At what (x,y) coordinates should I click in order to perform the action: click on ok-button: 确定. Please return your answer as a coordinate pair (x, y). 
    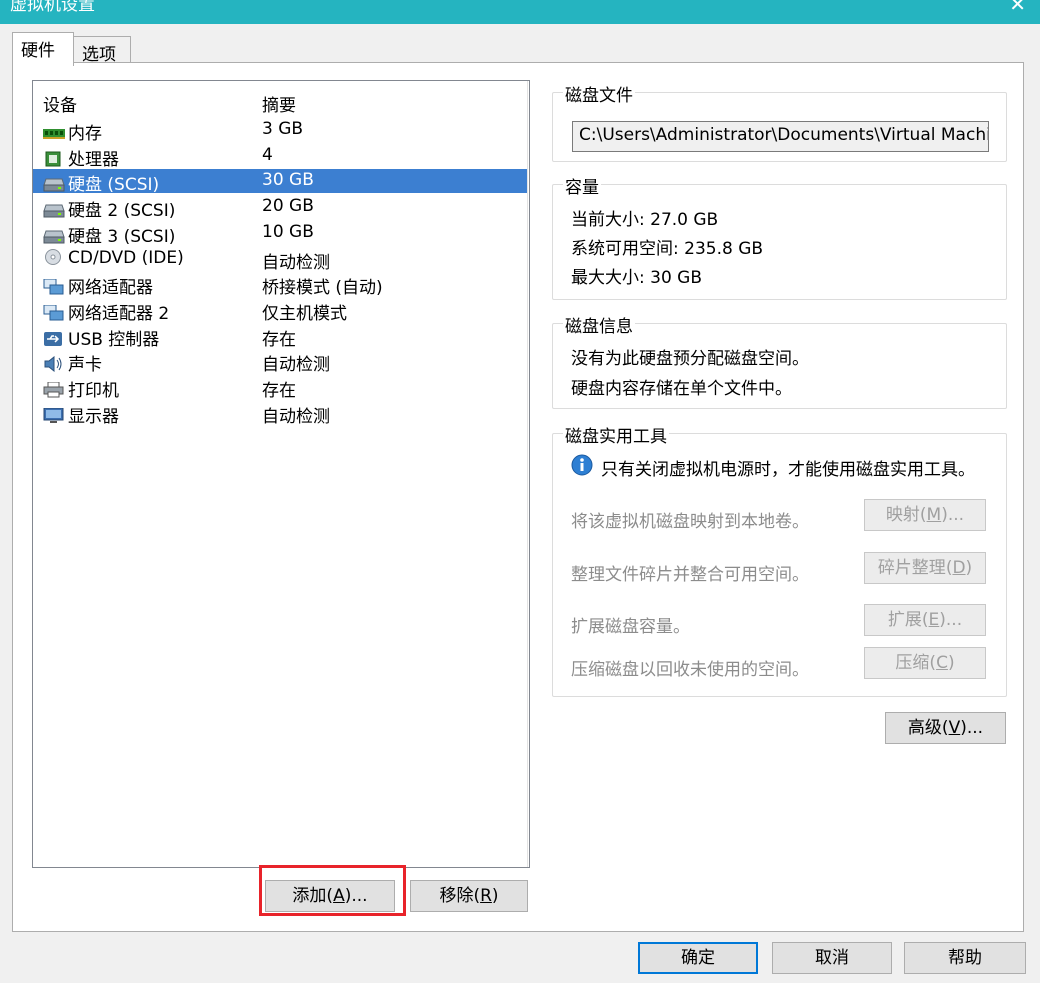
    Looking at the image, I should click on (698, 958).